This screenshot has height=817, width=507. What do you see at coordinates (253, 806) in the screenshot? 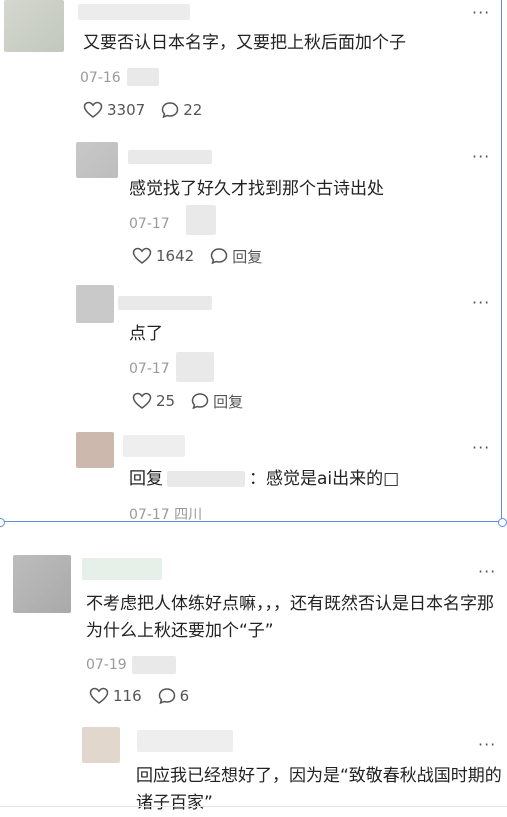
I see `bottom-divider` at bounding box center [253, 806].